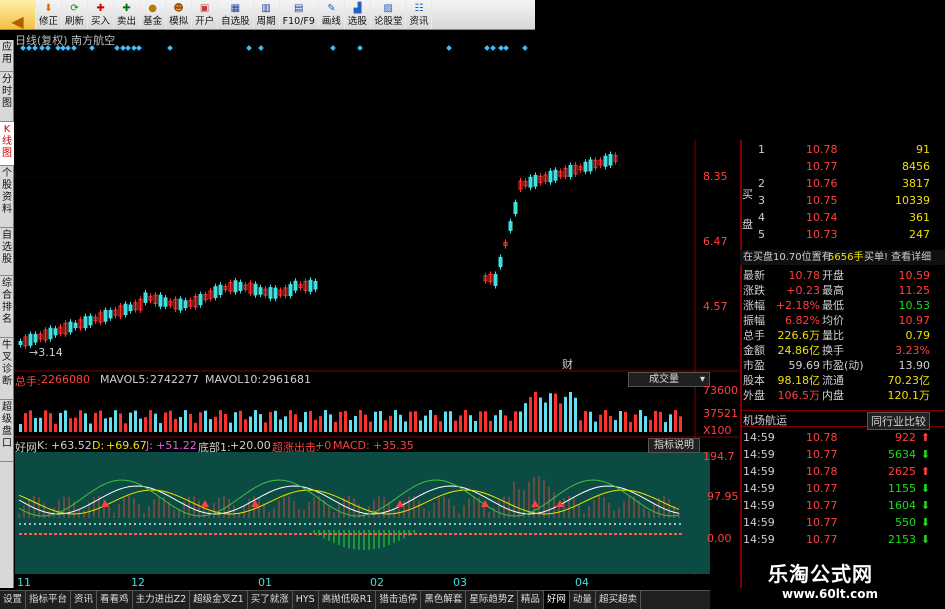 This screenshot has height=609, width=945. I want to click on down-arrow-icon: ⬇, so click(925, 505).